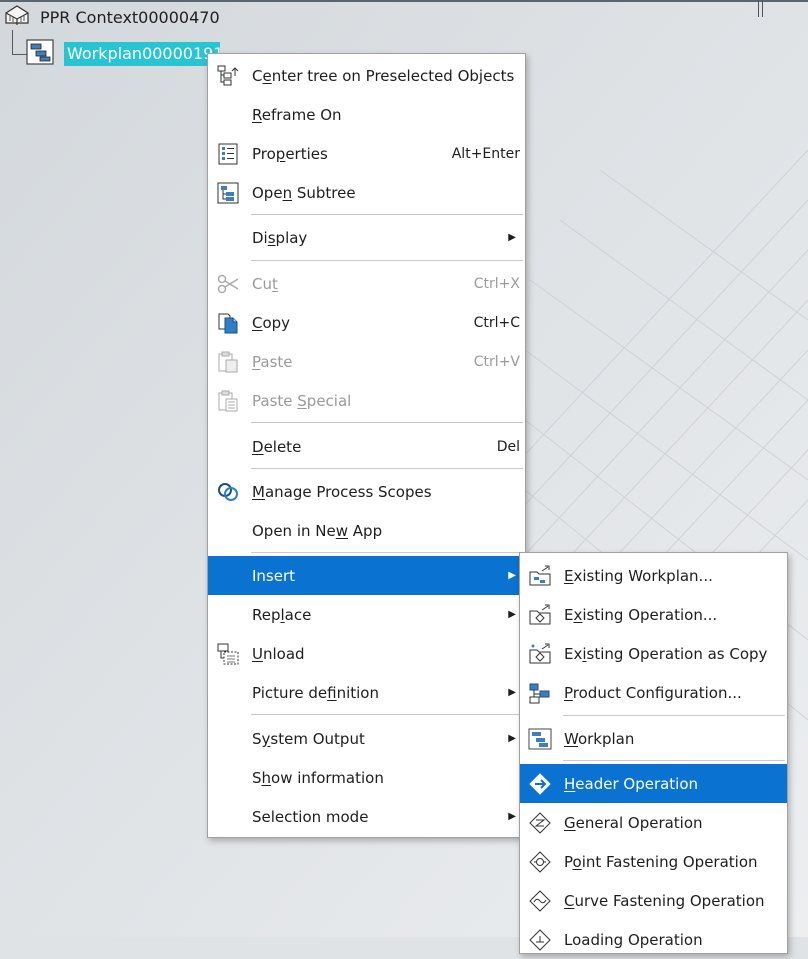 The height and width of the screenshot is (959, 808). I want to click on center-tree-icon, so click(228, 76).